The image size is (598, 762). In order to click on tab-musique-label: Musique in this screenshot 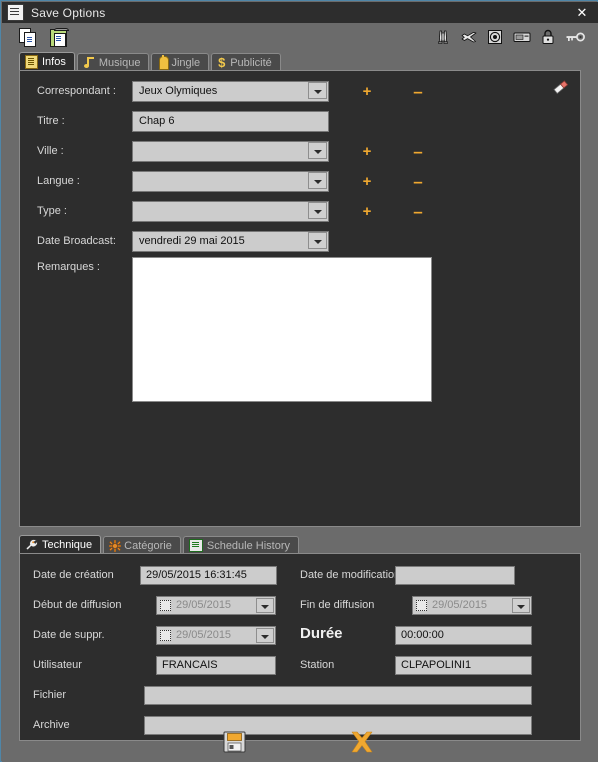, I will do `click(119, 62)`.